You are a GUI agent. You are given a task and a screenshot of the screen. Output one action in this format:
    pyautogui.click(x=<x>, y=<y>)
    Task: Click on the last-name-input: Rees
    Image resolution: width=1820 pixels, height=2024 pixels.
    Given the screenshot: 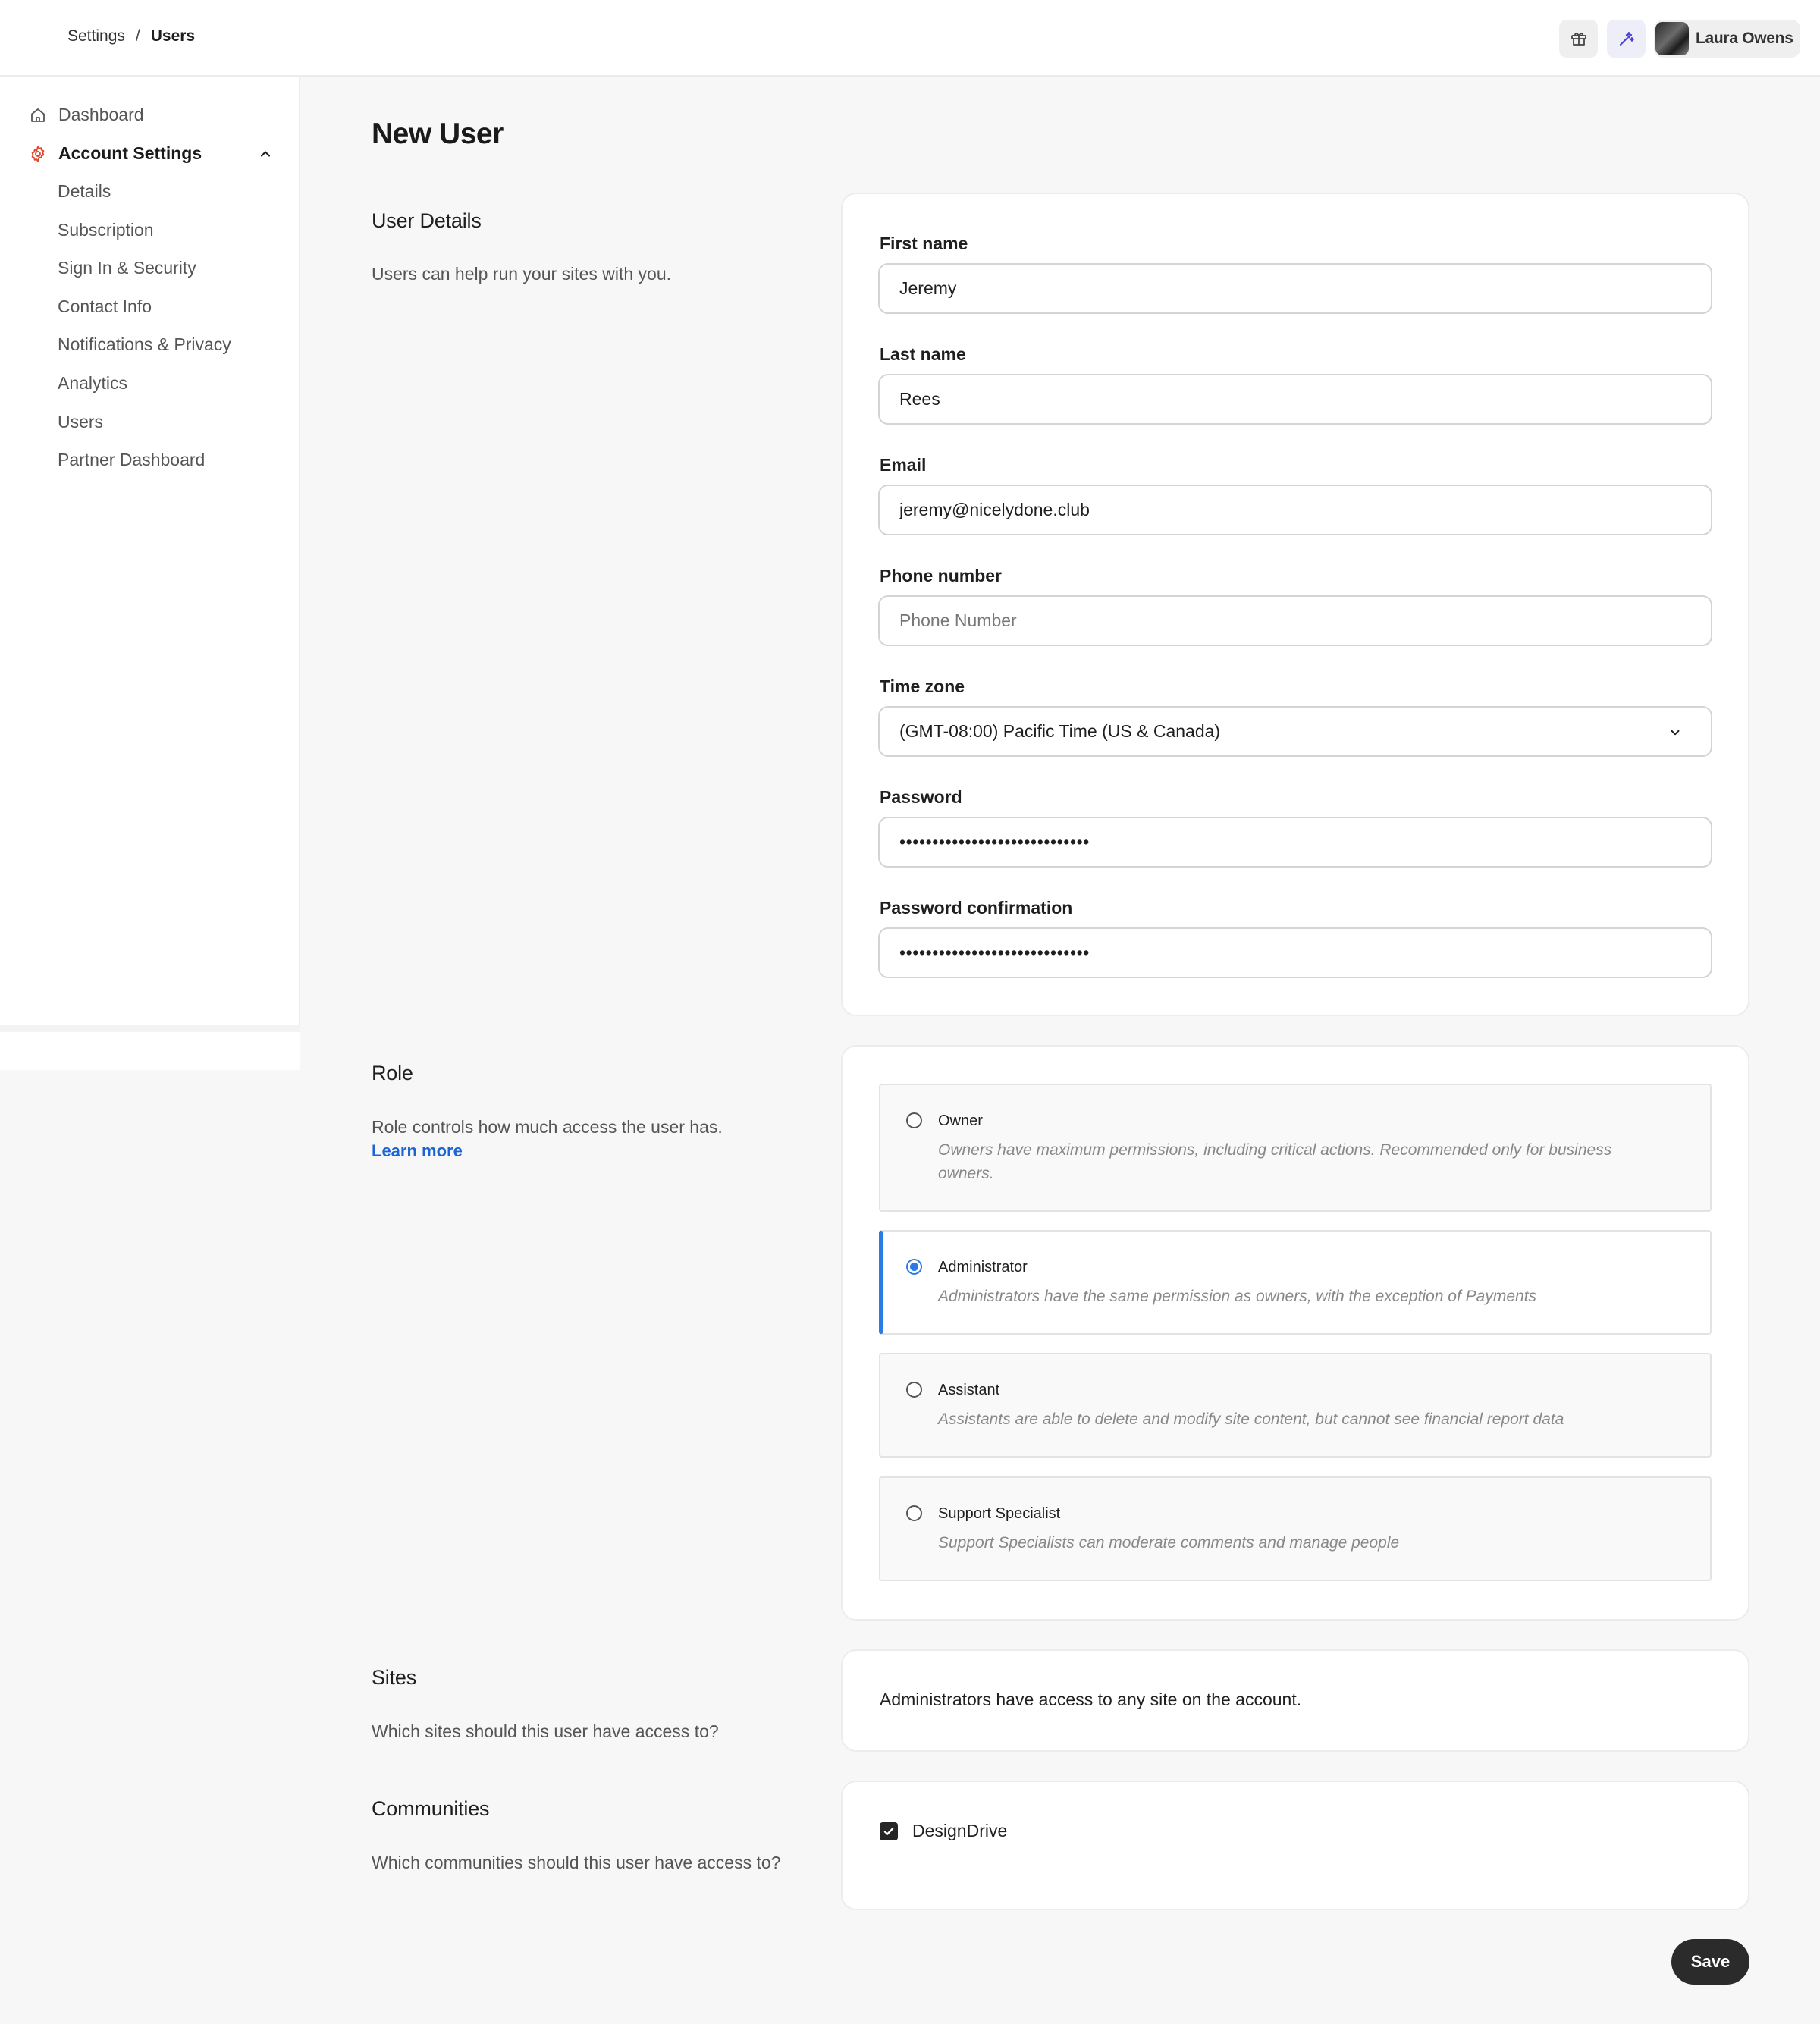 What is the action you would take?
    pyautogui.click(x=1295, y=399)
    